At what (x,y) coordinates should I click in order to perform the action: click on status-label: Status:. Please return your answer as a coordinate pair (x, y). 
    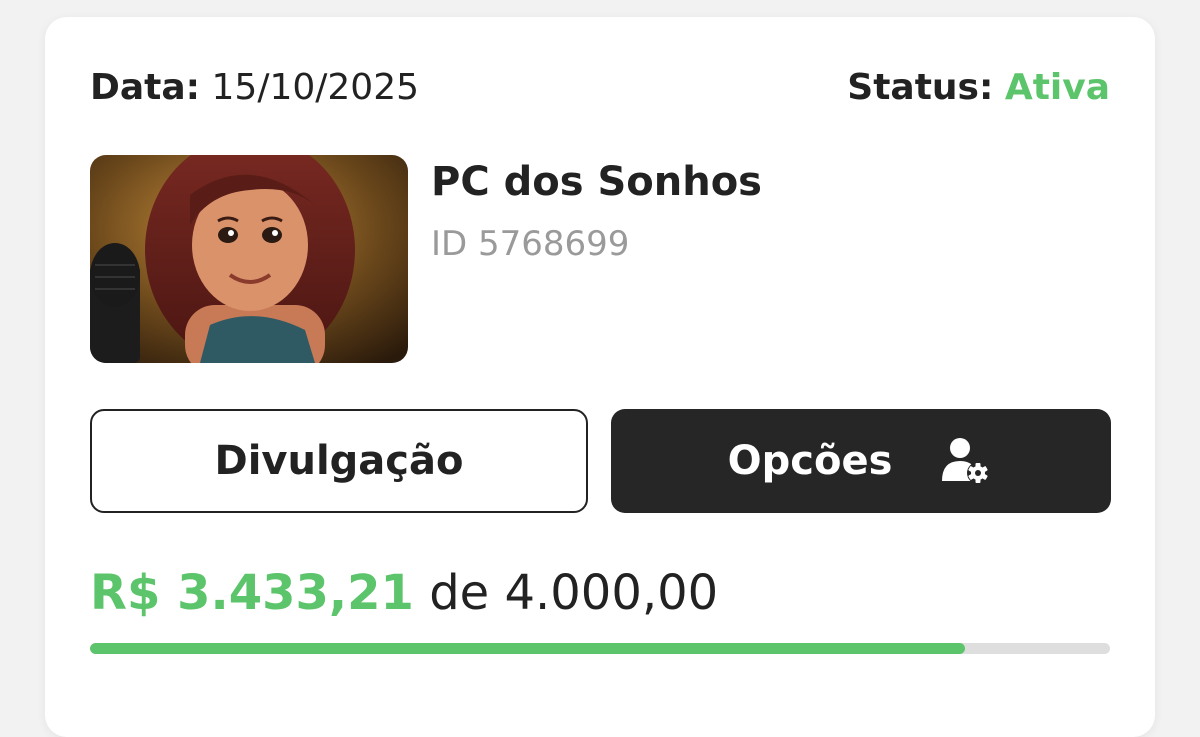
    Looking at the image, I should click on (920, 87).